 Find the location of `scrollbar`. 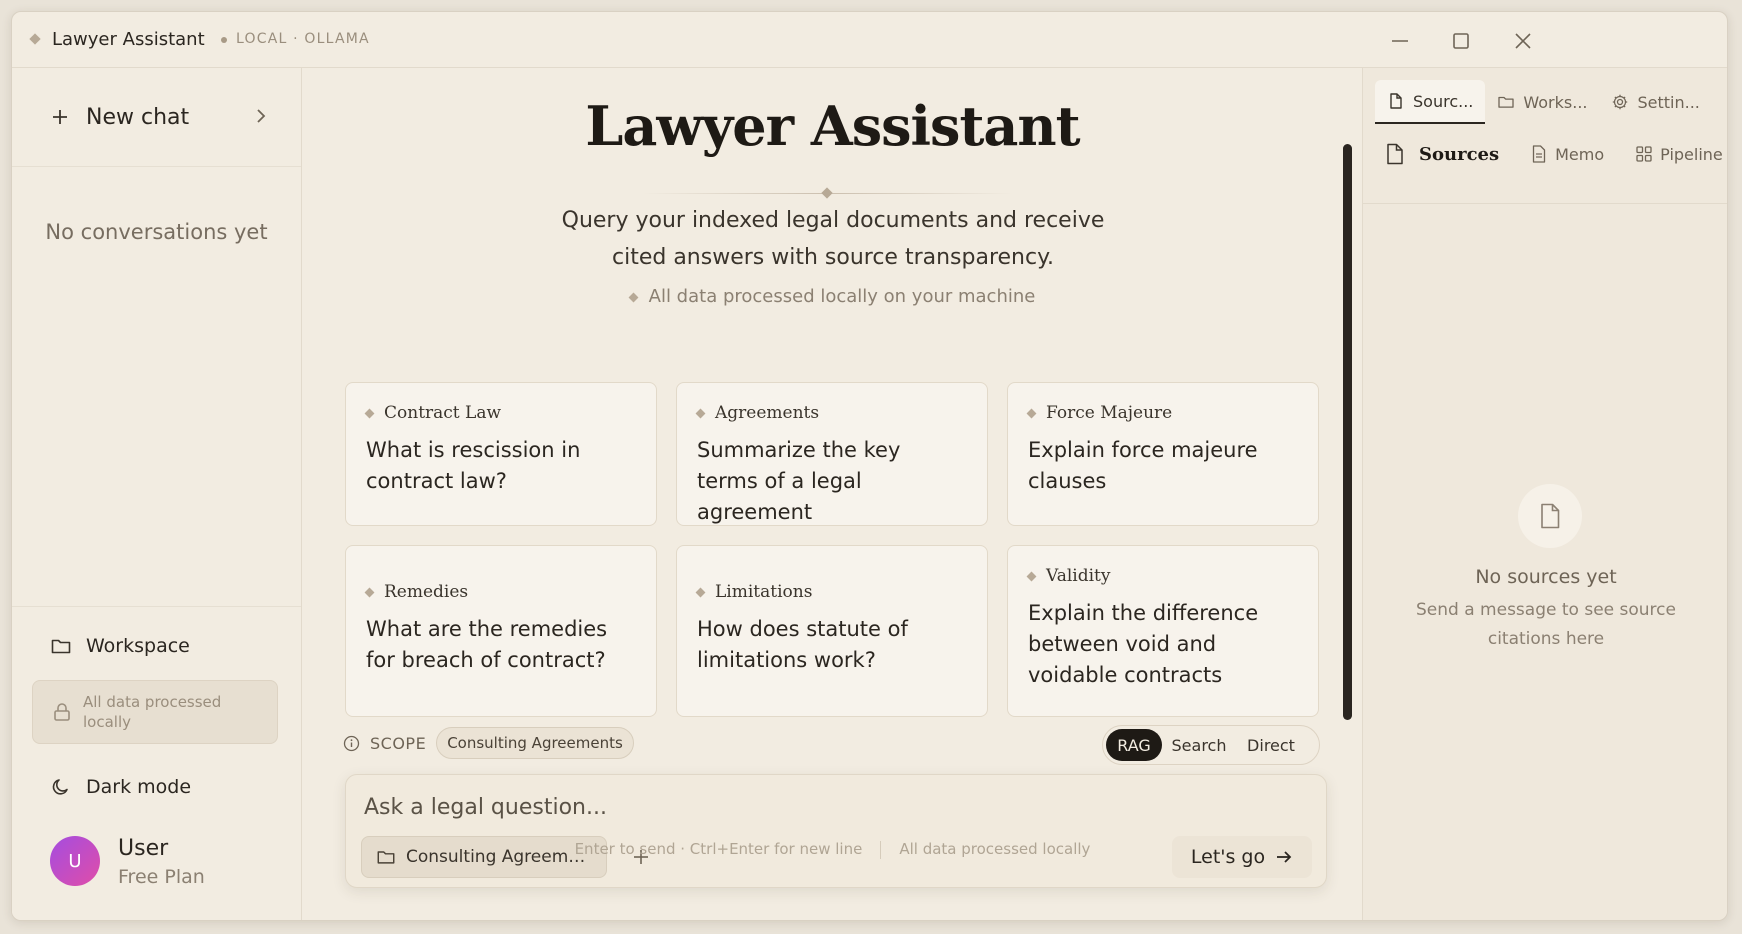

scrollbar is located at coordinates (1347, 432).